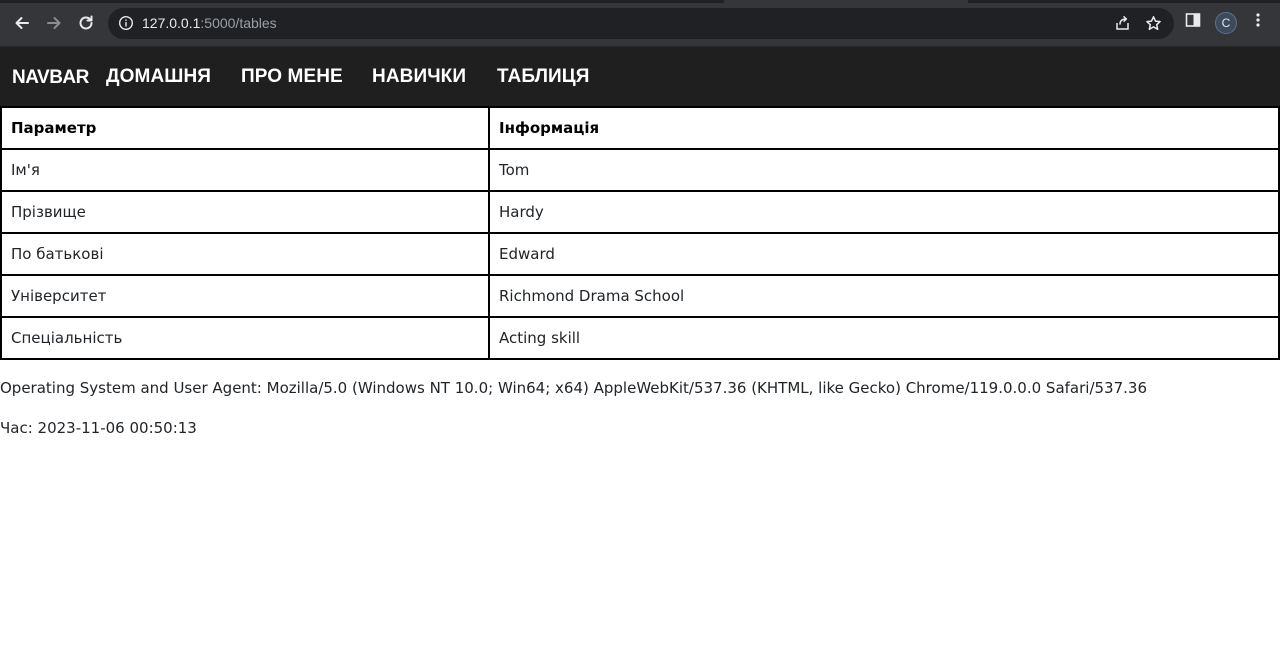  Describe the element at coordinates (640, 76) in the screenshot. I see `site-navbar: NAVBAR ДОМАШНЯ ПРО МЕНЕ НАВИЧКИ ТАБЛИЦЯ` at that location.